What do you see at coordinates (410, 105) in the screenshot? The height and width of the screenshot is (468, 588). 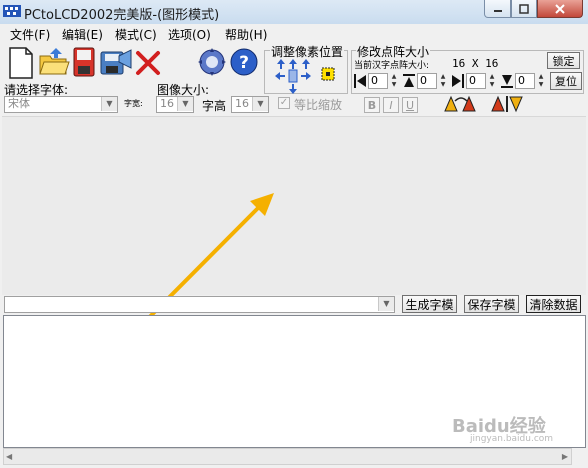 I see `underline-button: U` at bounding box center [410, 105].